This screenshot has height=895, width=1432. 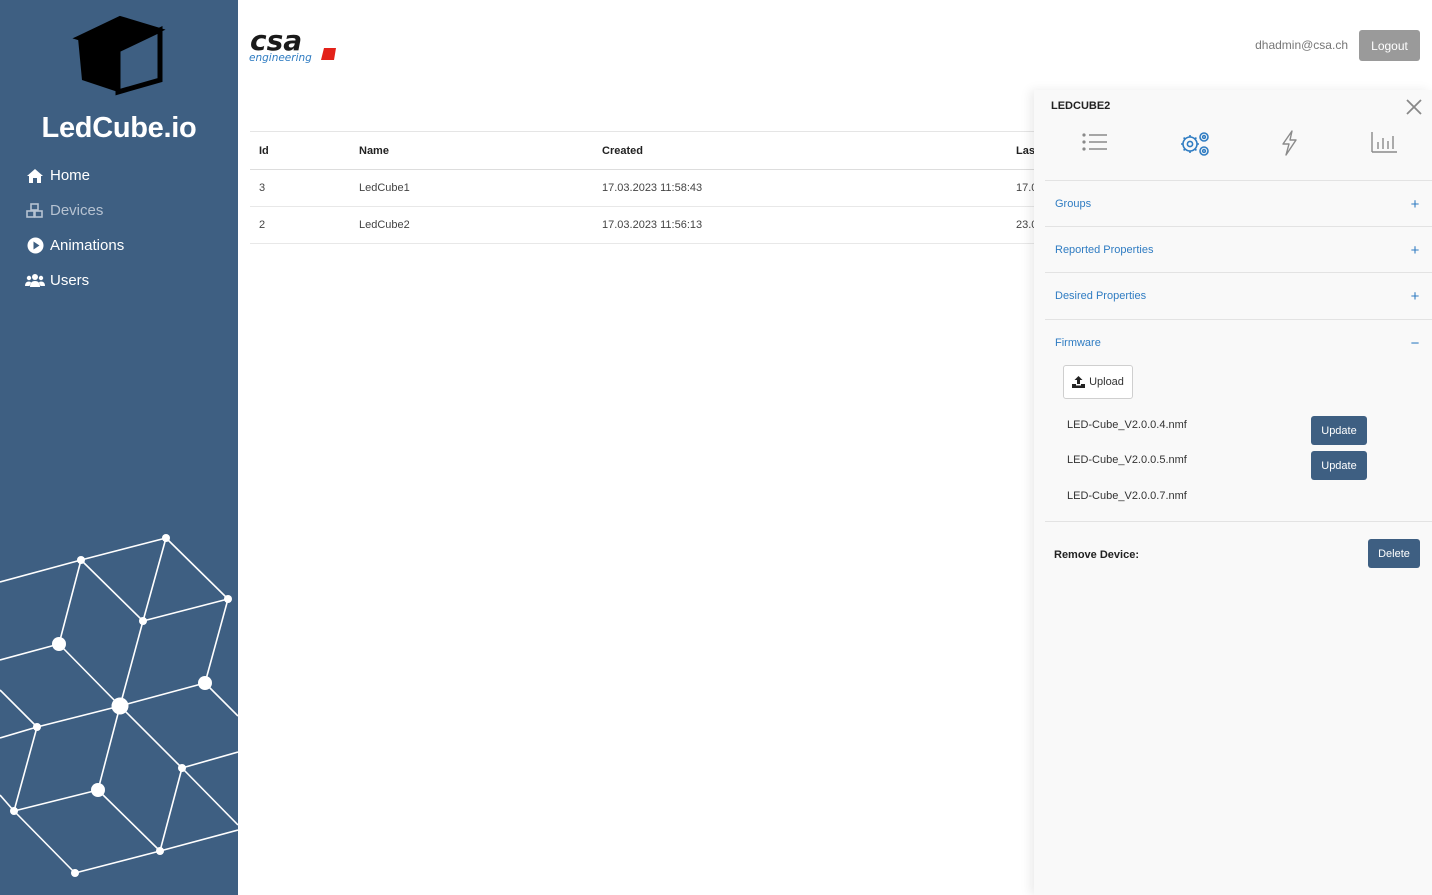 I want to click on section-desired-header: Desired Properties +, so click(x=1238, y=296).